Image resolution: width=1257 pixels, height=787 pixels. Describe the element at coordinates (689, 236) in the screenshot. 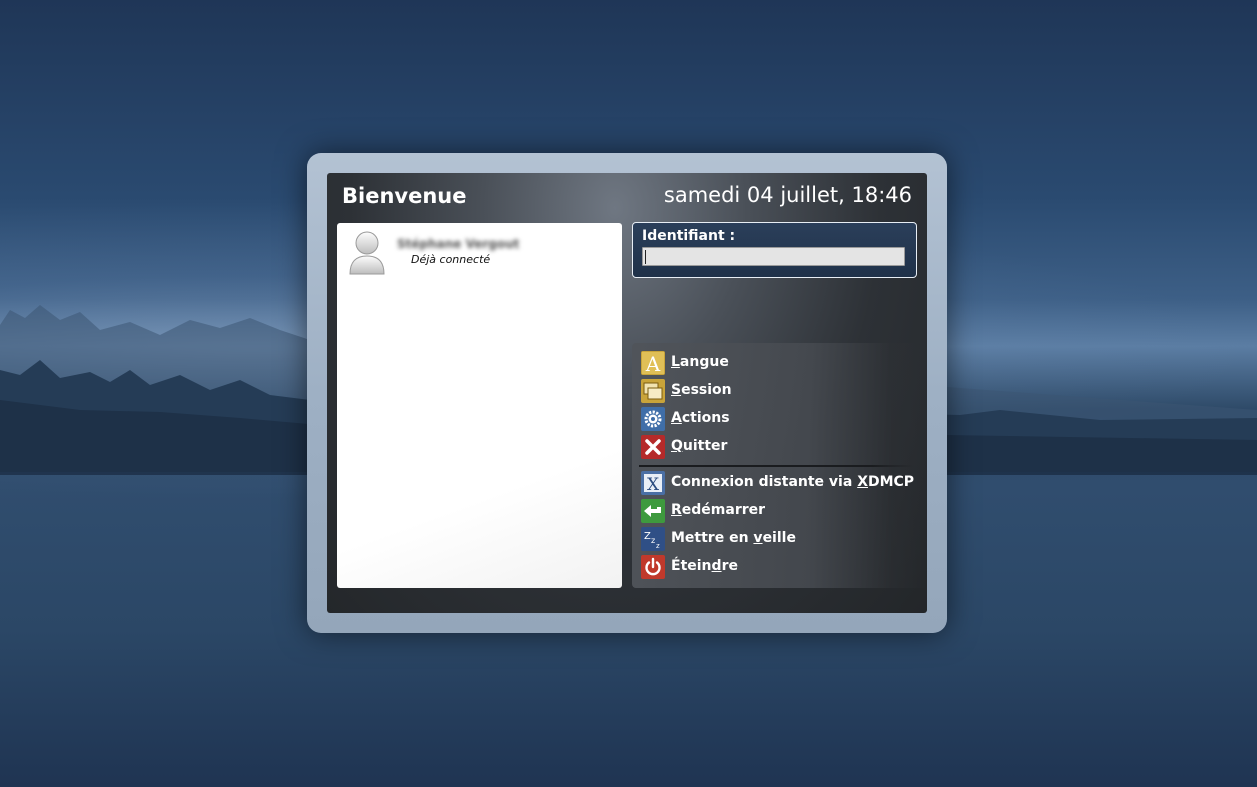

I see `username-label: Identifiant :` at that location.